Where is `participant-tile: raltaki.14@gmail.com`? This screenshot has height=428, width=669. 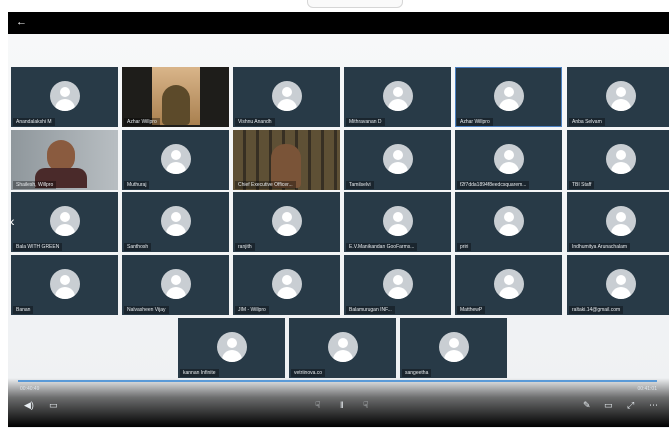 participant-tile: raltaki.14@gmail.com is located at coordinates (618, 285).